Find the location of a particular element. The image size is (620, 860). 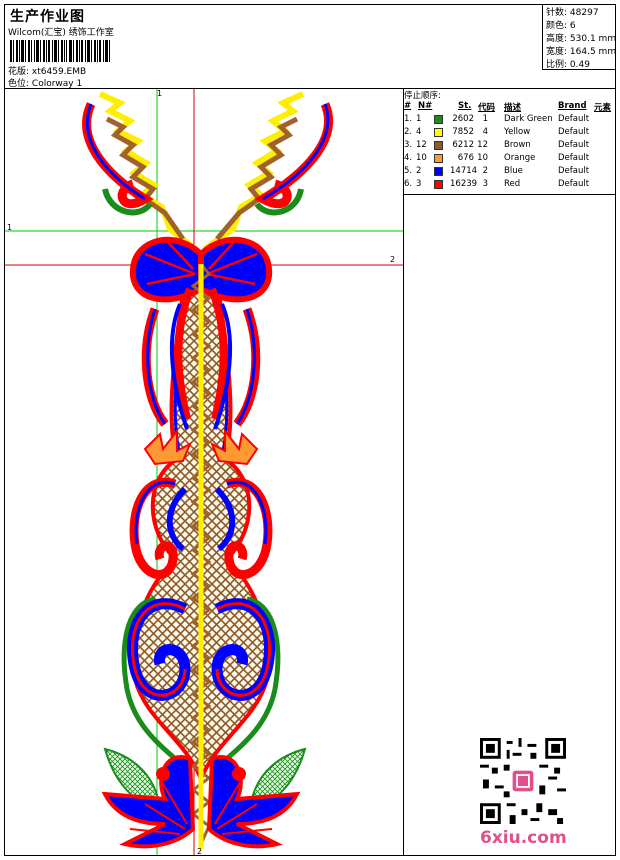

colorway-line: 色位: Colorway 1 is located at coordinates (45, 82).